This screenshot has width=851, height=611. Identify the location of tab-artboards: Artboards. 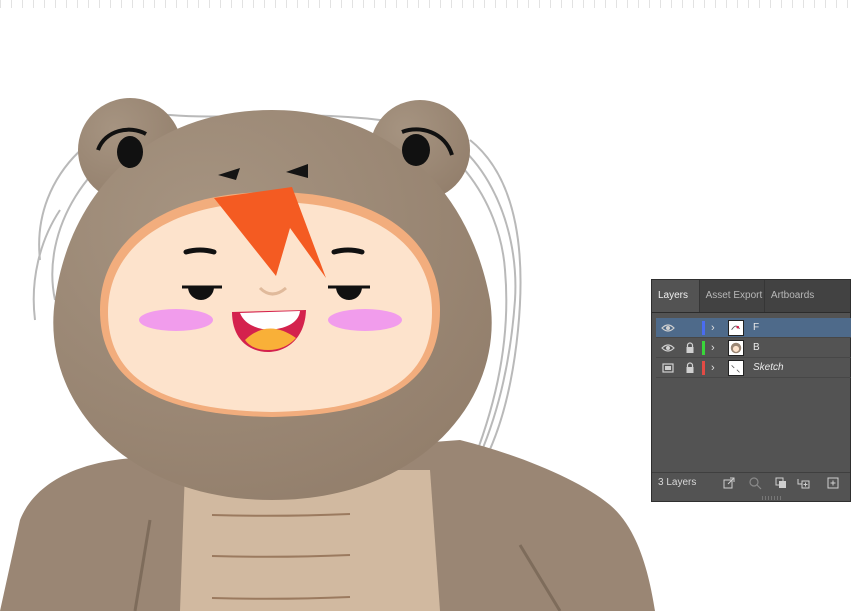
(807, 296).